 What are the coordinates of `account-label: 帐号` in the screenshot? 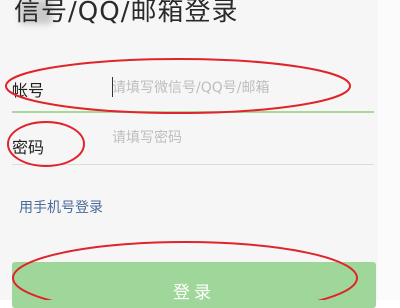 It's located at (28, 90).